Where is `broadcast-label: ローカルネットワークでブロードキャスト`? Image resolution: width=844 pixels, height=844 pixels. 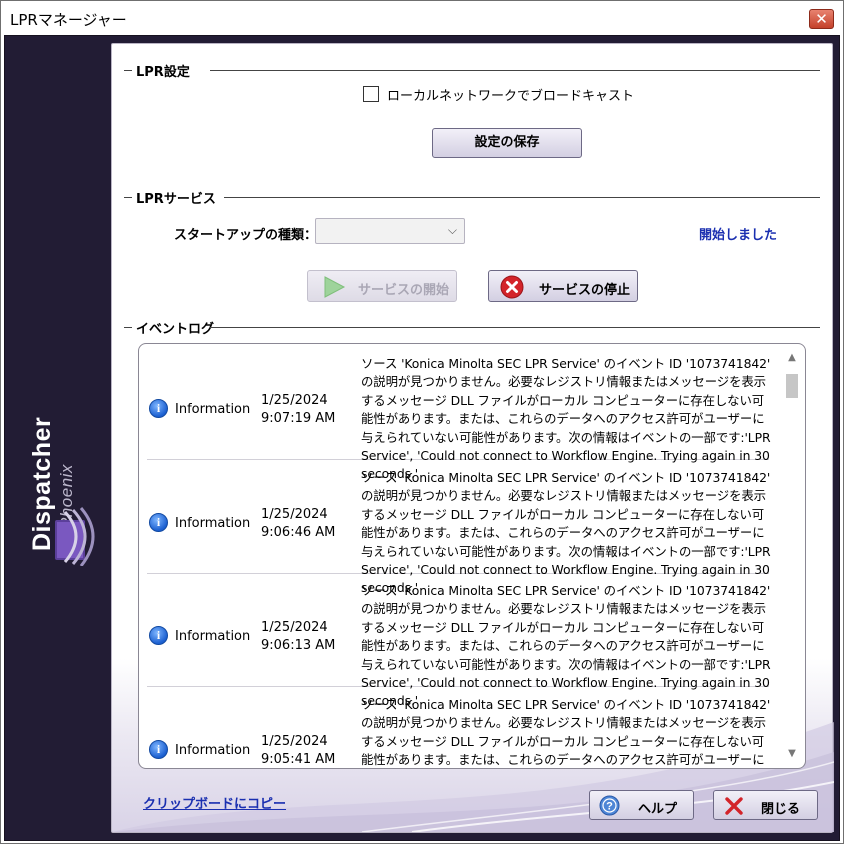 broadcast-label: ローカルネットワークでブロードキャスト is located at coordinates (511, 96).